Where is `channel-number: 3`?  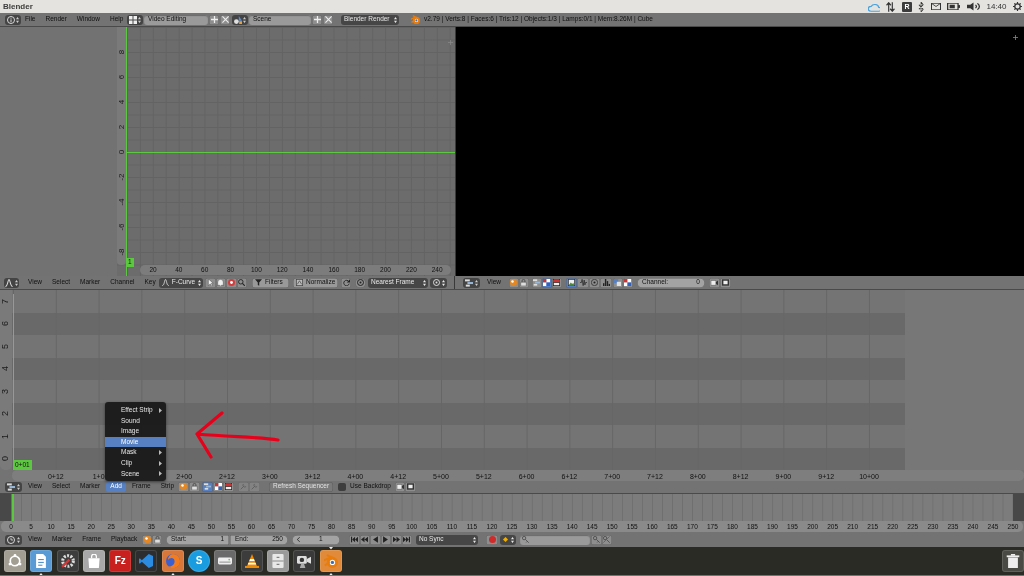
channel-number: 3 is located at coordinates (6, 391).